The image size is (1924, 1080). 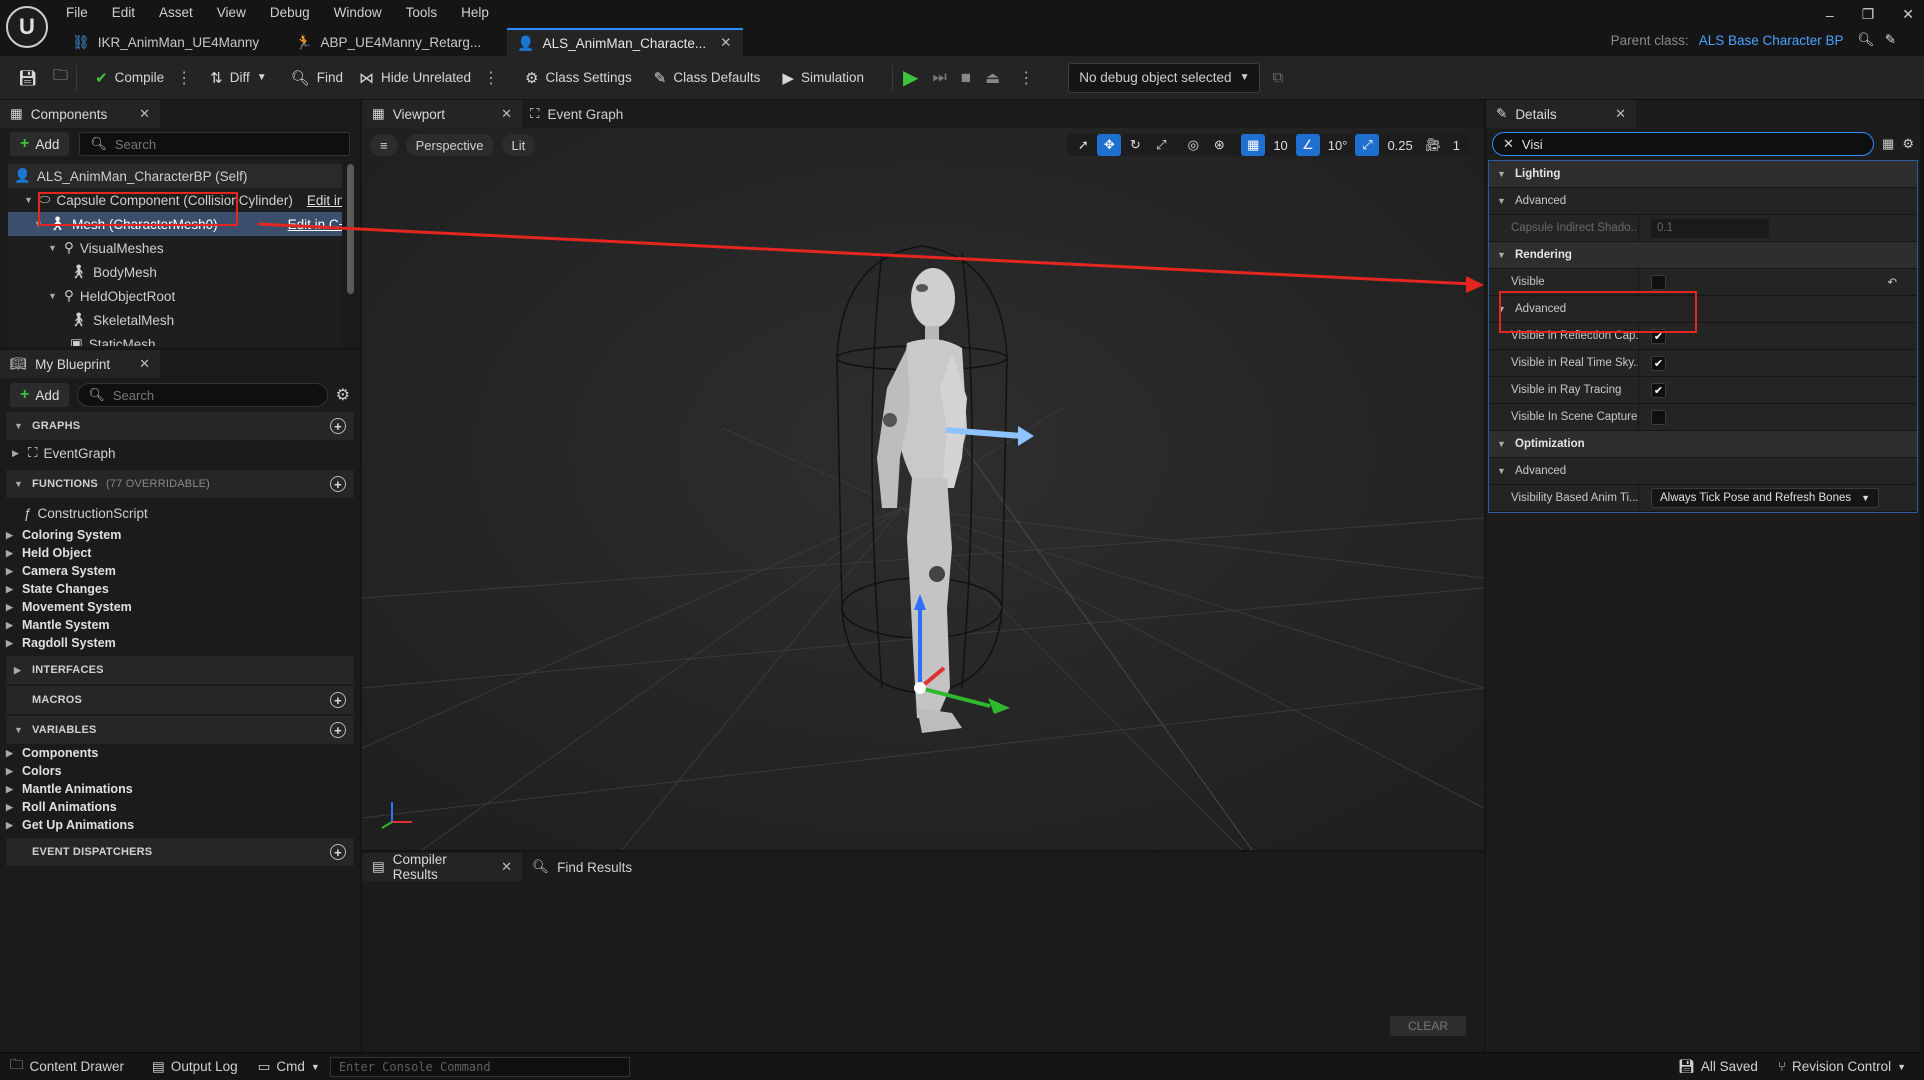 What do you see at coordinates (317, 78) in the screenshot?
I see `find-button: 🔍︎ Find` at bounding box center [317, 78].